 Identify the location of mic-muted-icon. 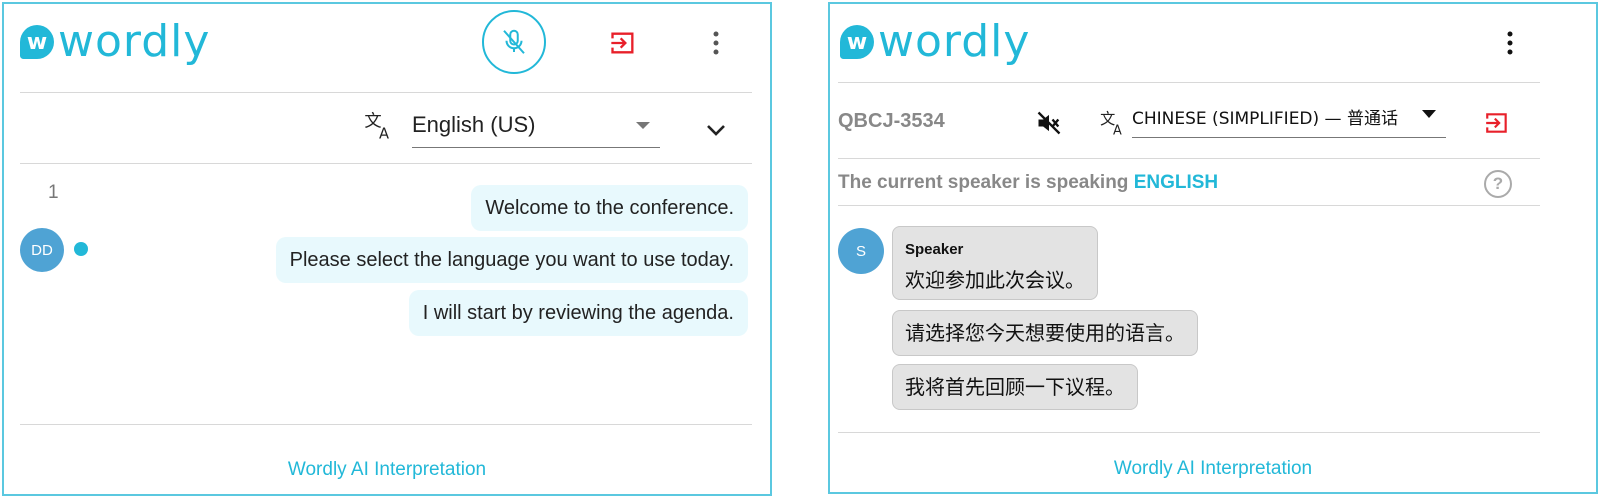
(514, 41).